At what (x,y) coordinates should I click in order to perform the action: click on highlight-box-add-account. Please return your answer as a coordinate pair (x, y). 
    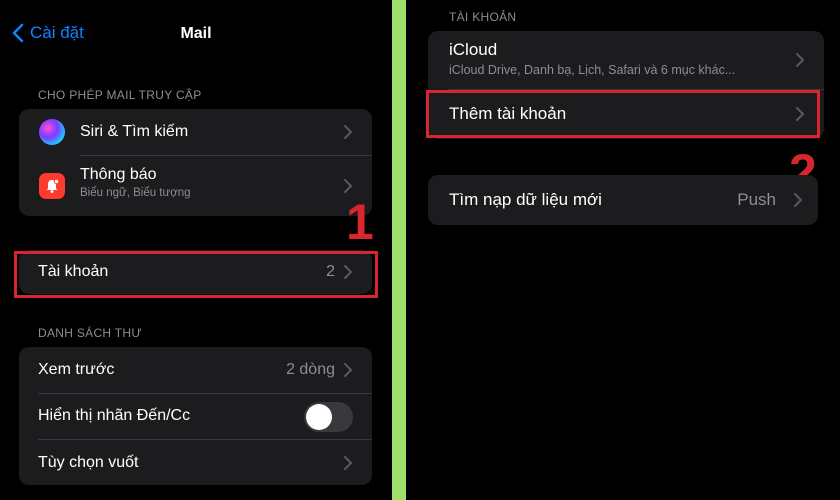
    Looking at the image, I should click on (623, 114).